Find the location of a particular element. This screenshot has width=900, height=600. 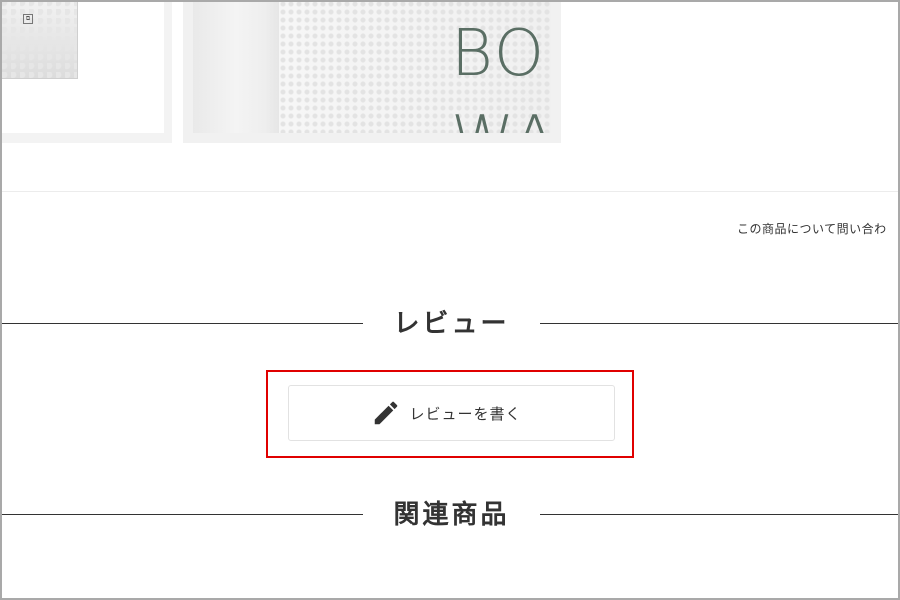

related-products-heading: 関連商品 is located at coordinates (450, 515).